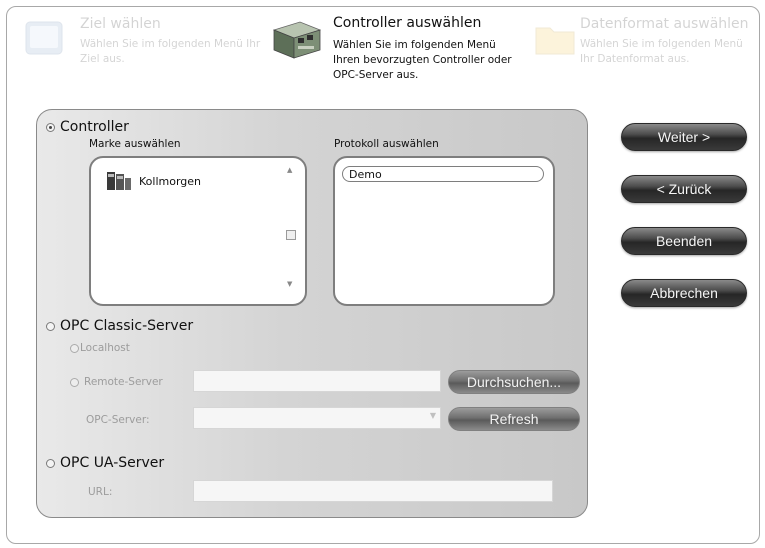  Describe the element at coordinates (120, 24) in the screenshot. I see `step-1-title: Ziel wählen` at that location.